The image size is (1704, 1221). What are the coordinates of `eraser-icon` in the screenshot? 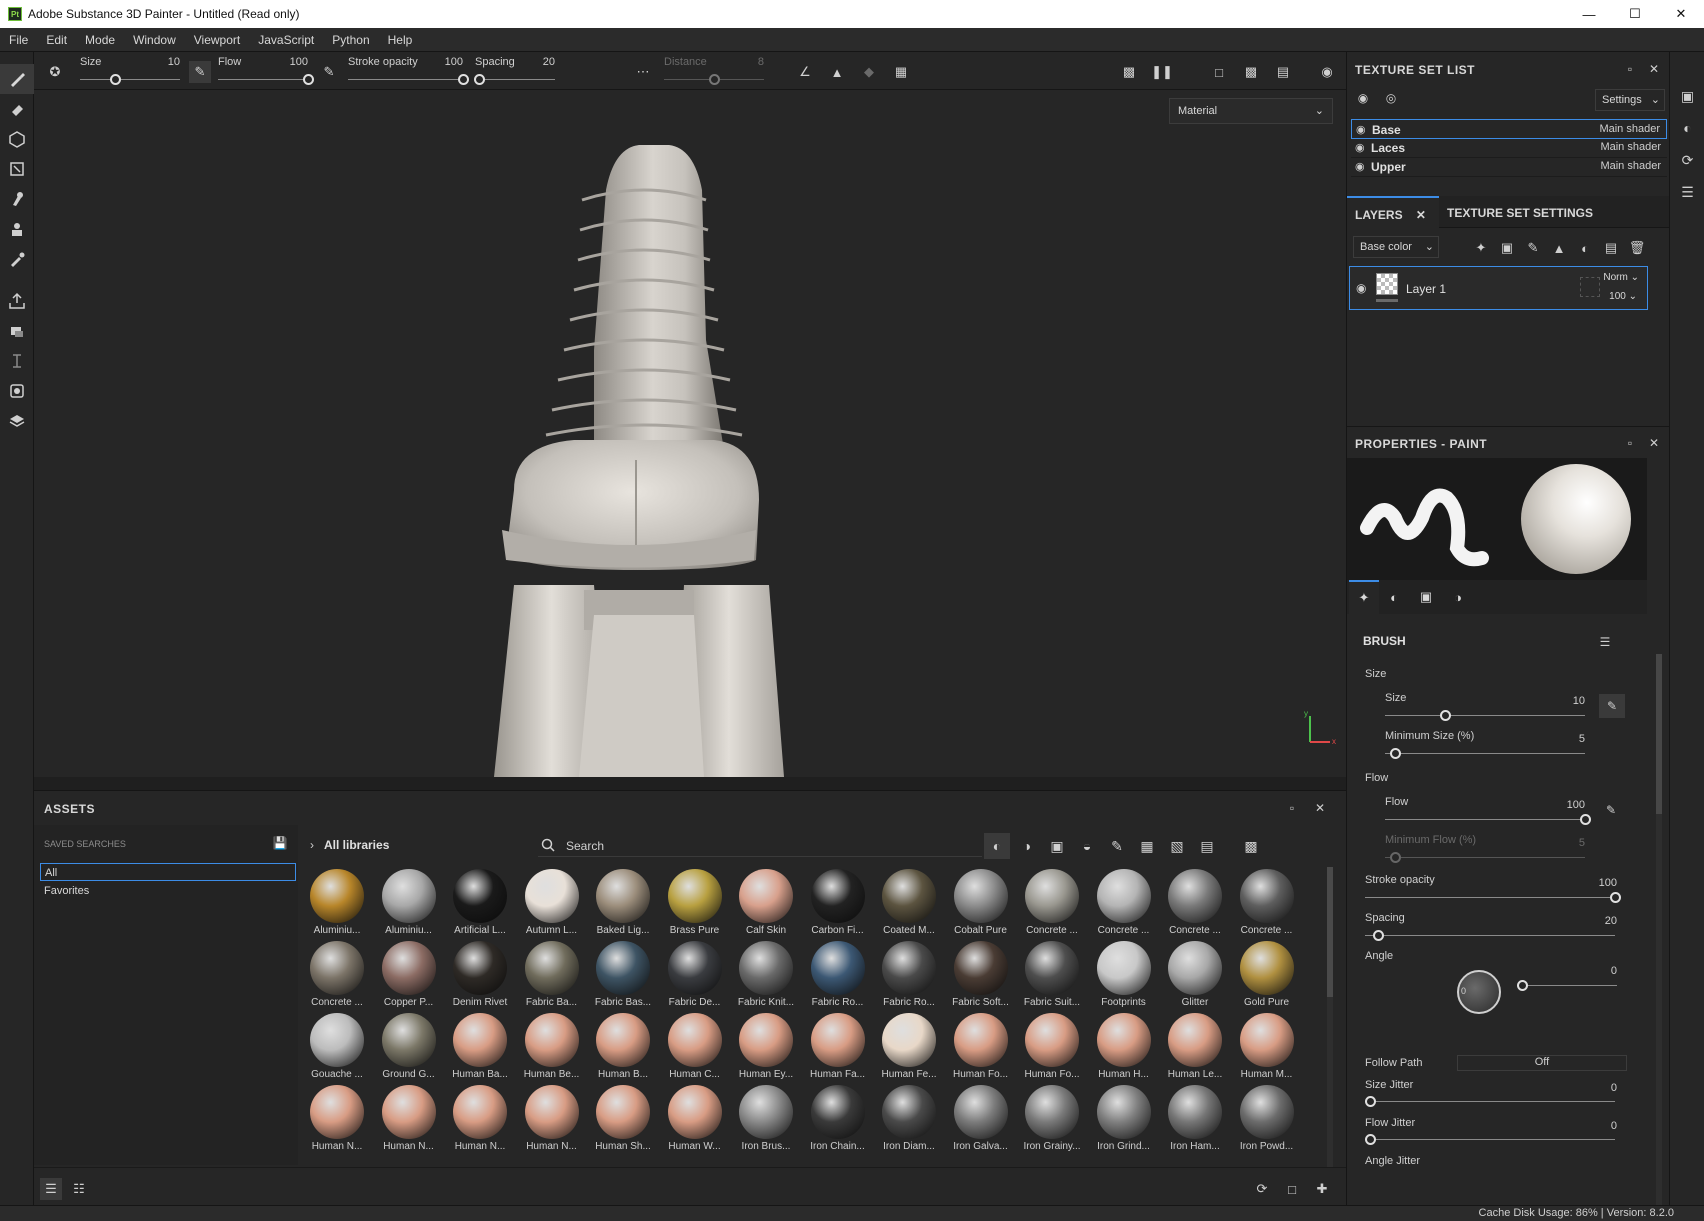 It's located at (17, 109).